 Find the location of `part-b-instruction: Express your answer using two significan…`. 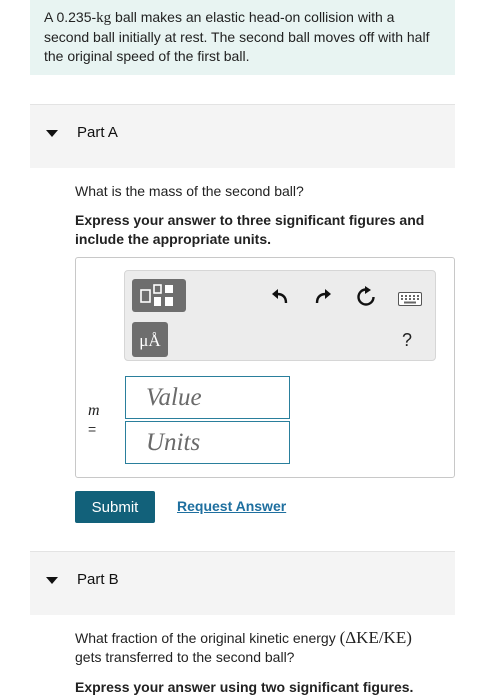

part-b-instruction: Express your answer using two significan… is located at coordinates (244, 687).